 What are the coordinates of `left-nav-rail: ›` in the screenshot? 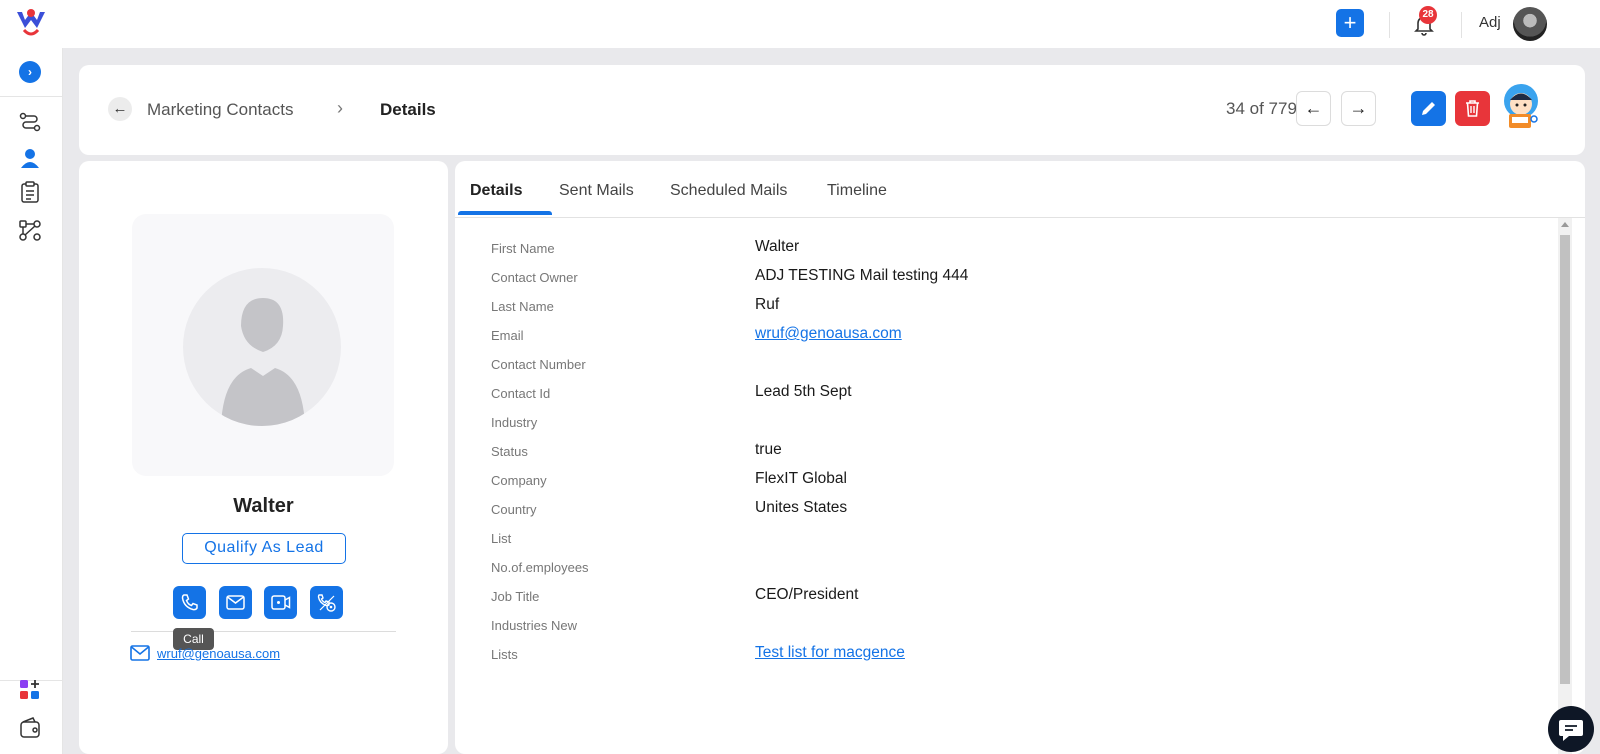 It's located at (31, 401).